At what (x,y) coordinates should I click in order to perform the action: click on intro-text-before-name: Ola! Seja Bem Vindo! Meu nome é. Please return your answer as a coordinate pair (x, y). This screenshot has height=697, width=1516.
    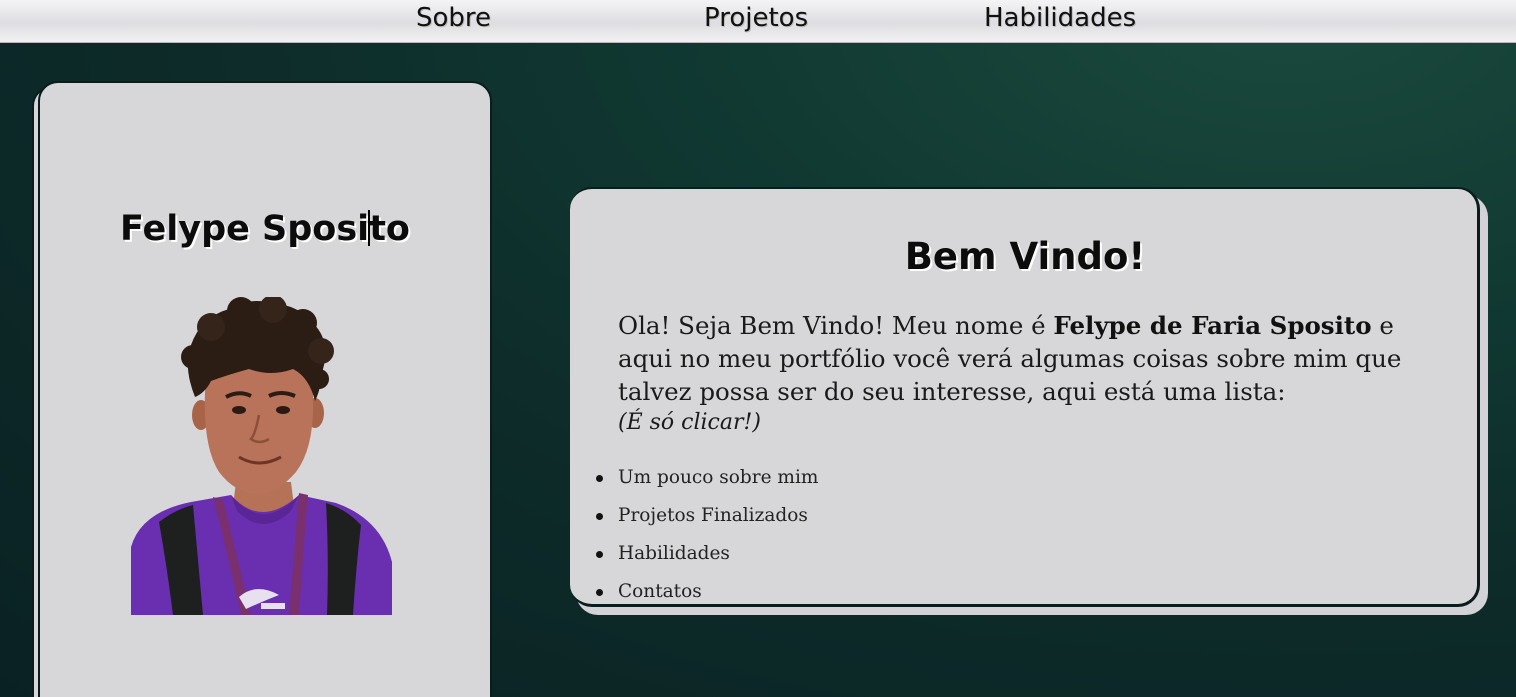
    Looking at the image, I should click on (836, 325).